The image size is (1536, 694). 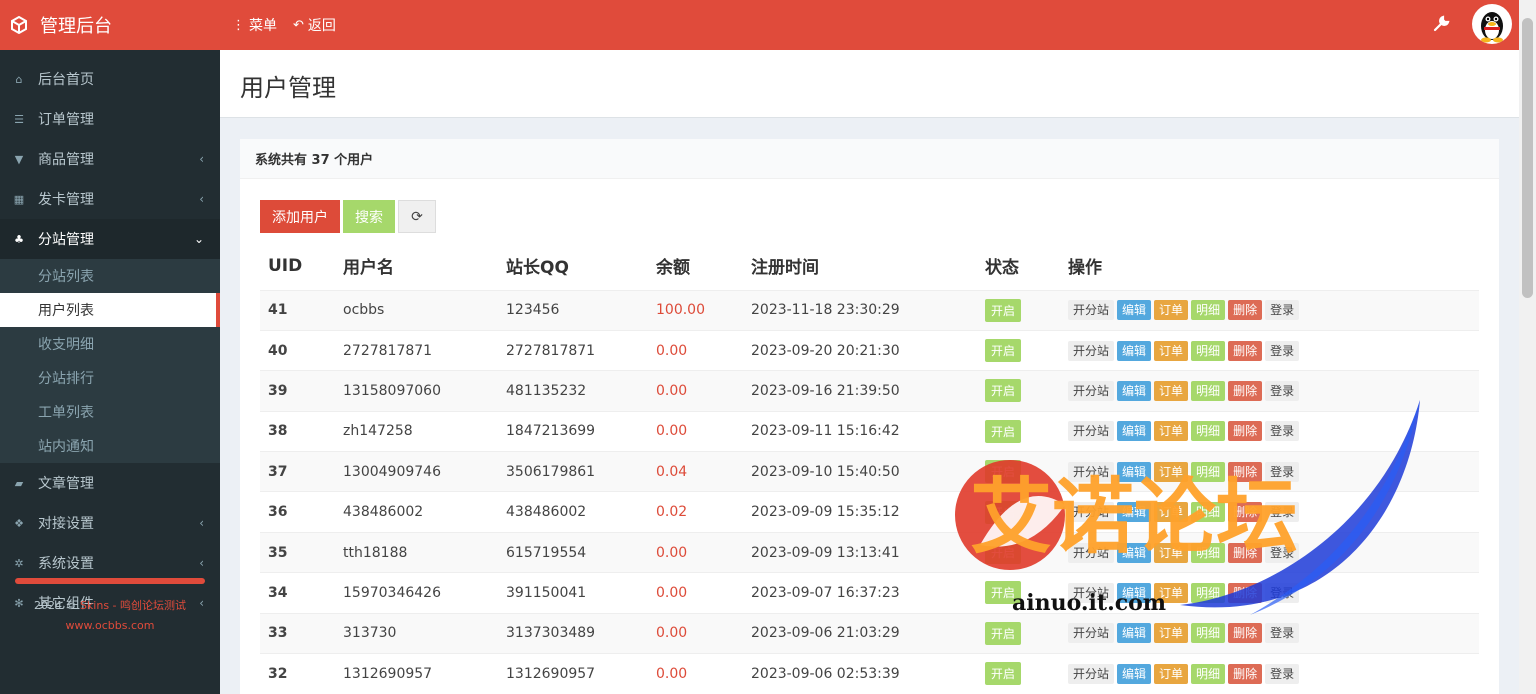 What do you see at coordinates (254, 25) in the screenshot?
I see `menu-toggle-button: ⋮ 菜单` at bounding box center [254, 25].